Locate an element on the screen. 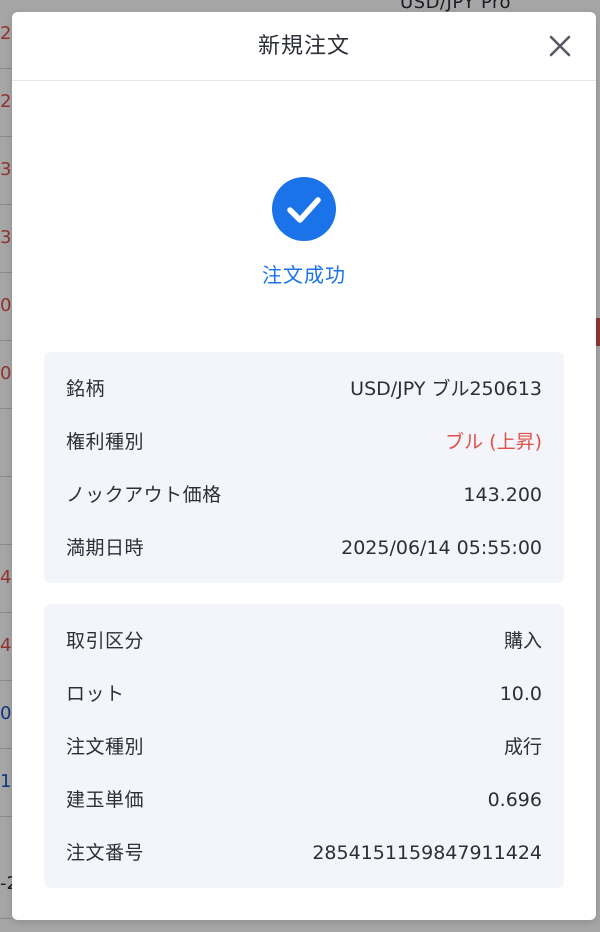 The image size is (600, 932). order-label: ロット is located at coordinates (95, 694).